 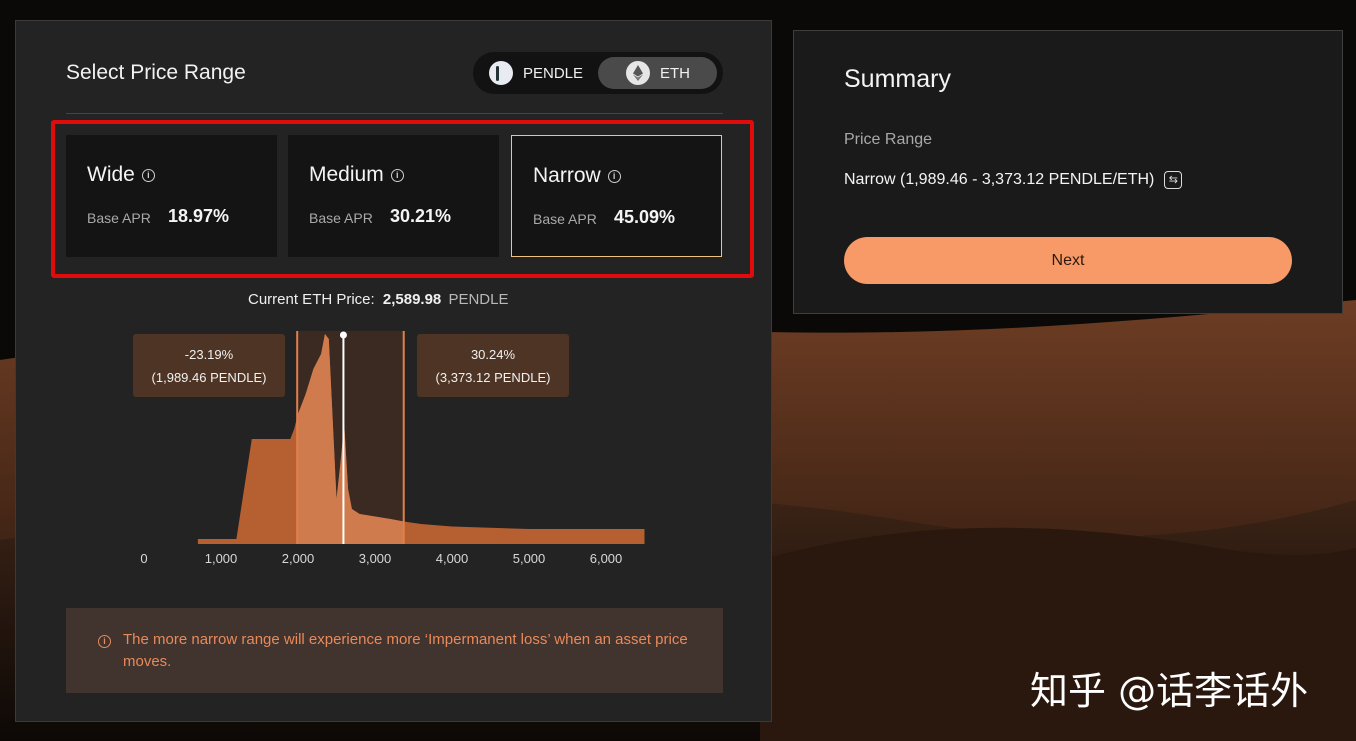 What do you see at coordinates (888, 139) in the screenshot?
I see `price-range-label: Price Range` at bounding box center [888, 139].